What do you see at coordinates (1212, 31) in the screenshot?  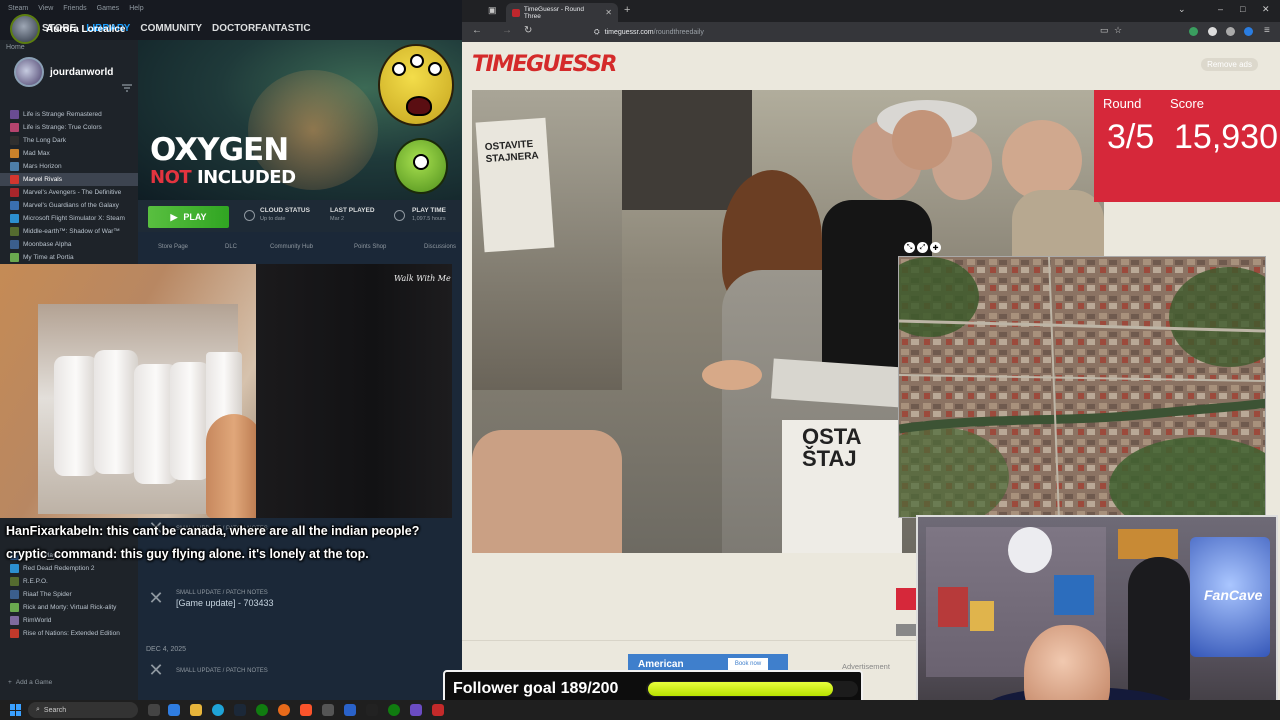 I see `extension-icon` at bounding box center [1212, 31].